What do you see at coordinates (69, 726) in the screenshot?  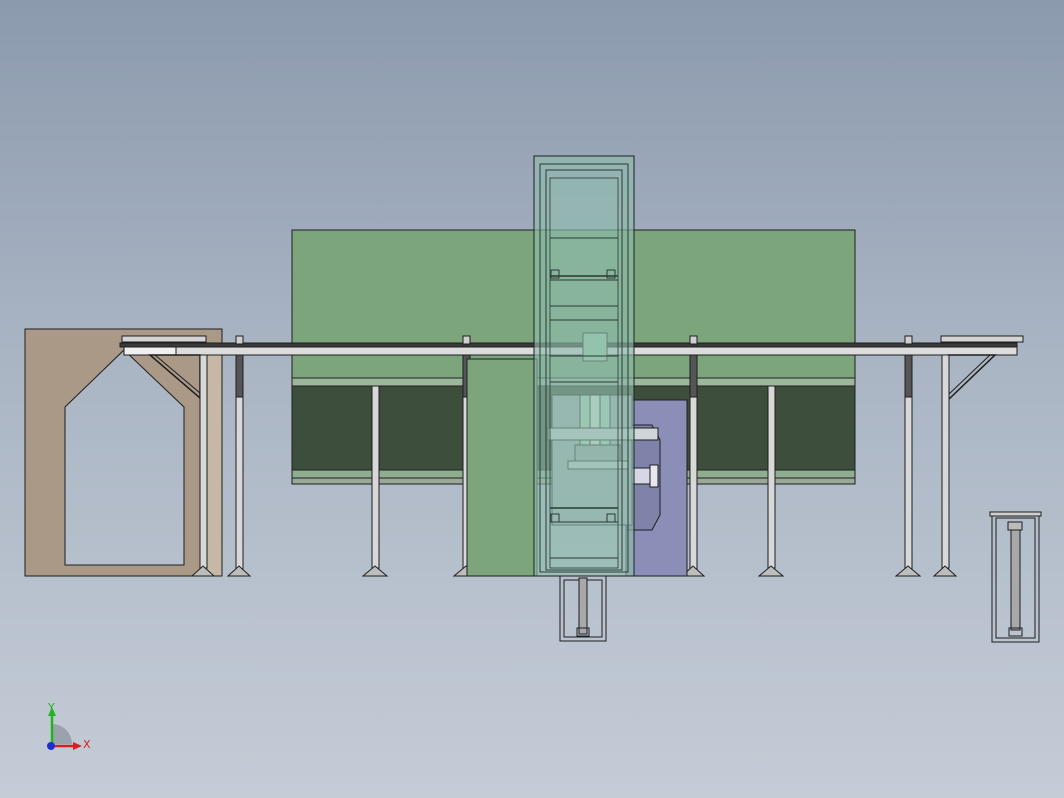 I see `reference-triad: Y X` at bounding box center [69, 726].